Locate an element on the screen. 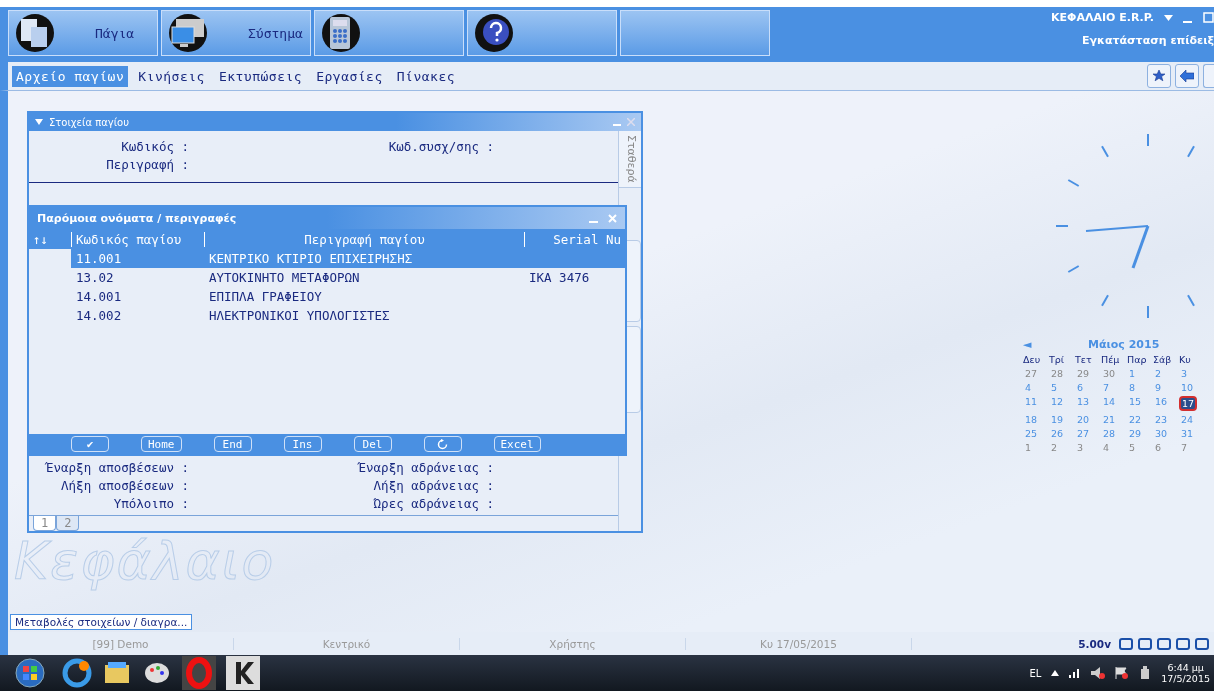  weekday-label: Σάβ is located at coordinates (1163, 359).